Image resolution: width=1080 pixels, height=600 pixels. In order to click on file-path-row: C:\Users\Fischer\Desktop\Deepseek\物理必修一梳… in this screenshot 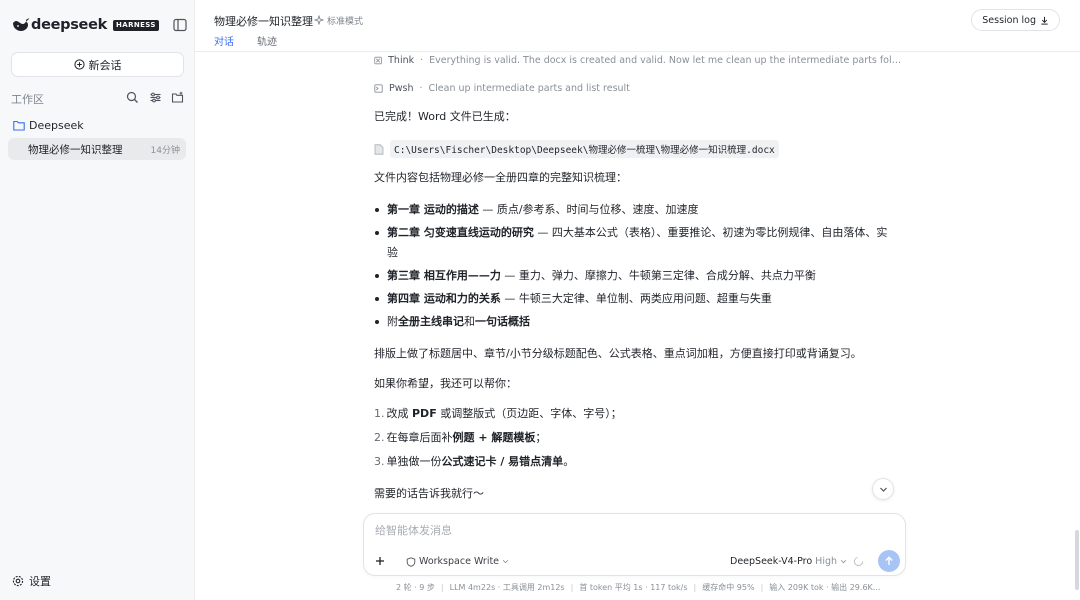, I will do `click(576, 149)`.